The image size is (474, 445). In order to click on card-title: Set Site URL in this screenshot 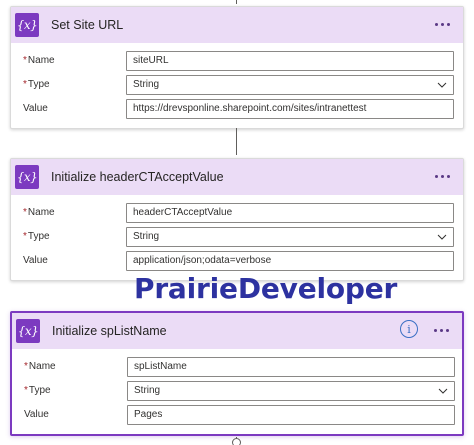, I will do `click(87, 25)`.